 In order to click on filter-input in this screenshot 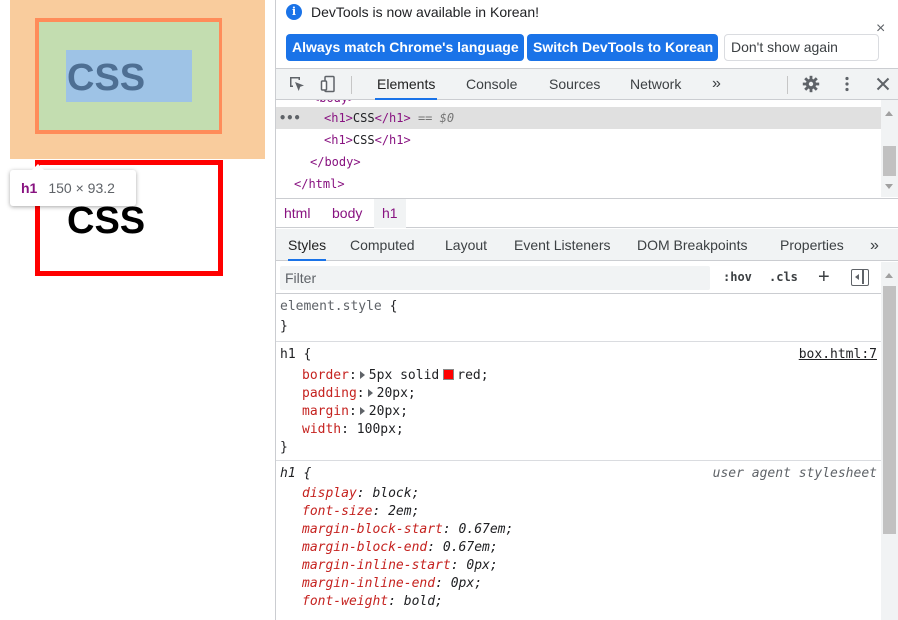, I will do `click(495, 278)`.